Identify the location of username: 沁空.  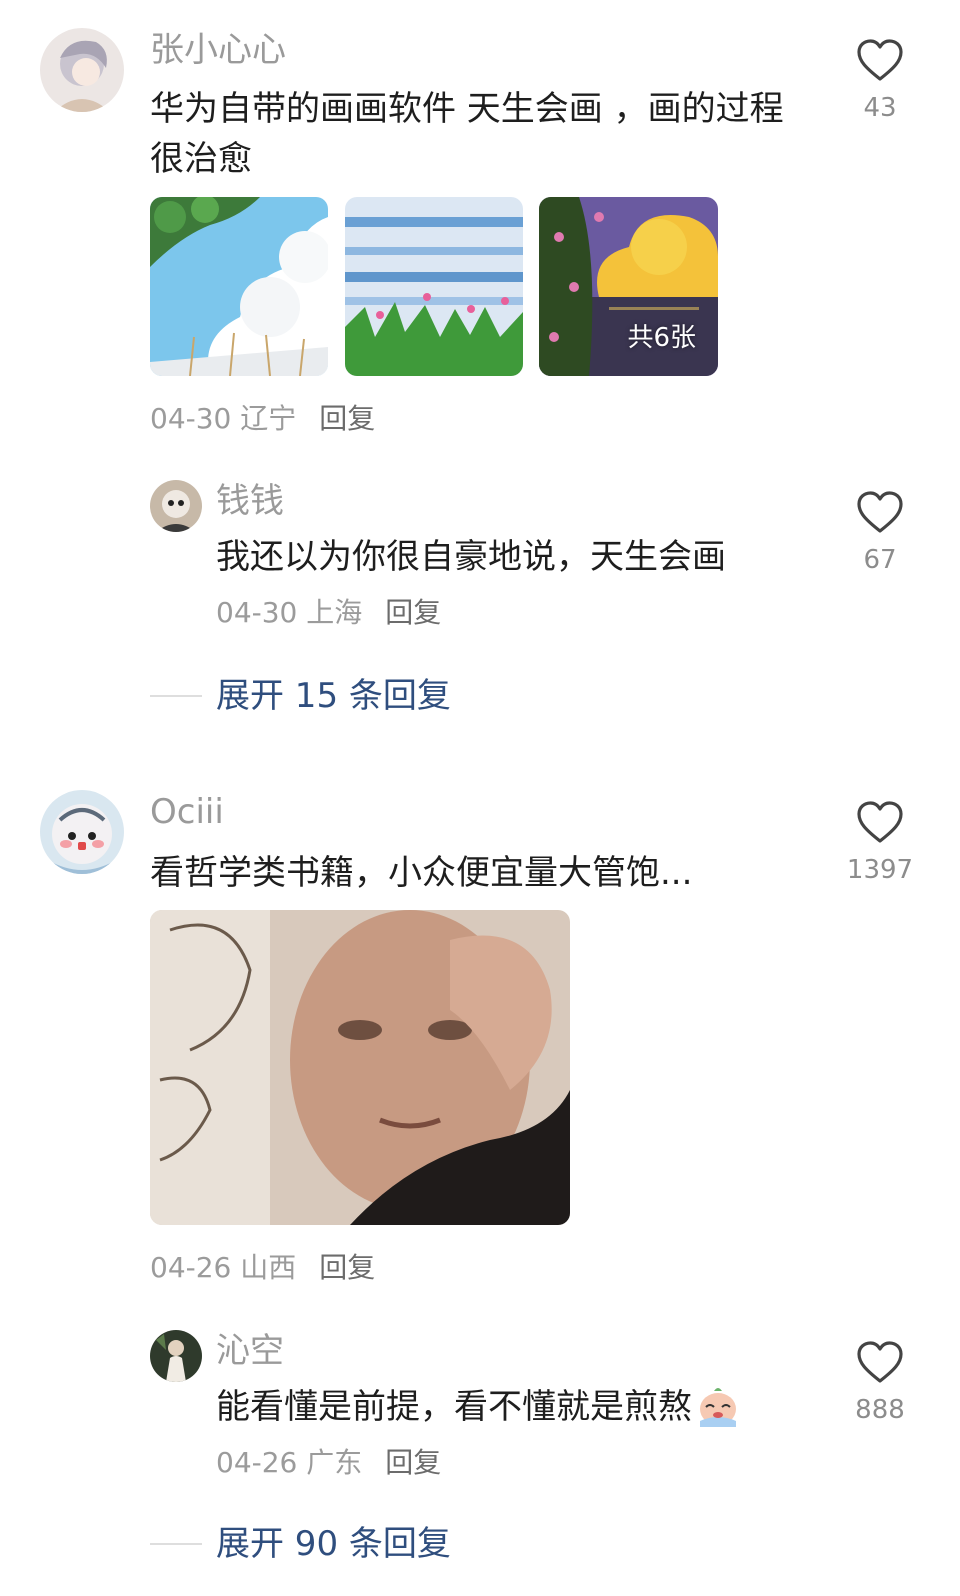
(250, 1351).